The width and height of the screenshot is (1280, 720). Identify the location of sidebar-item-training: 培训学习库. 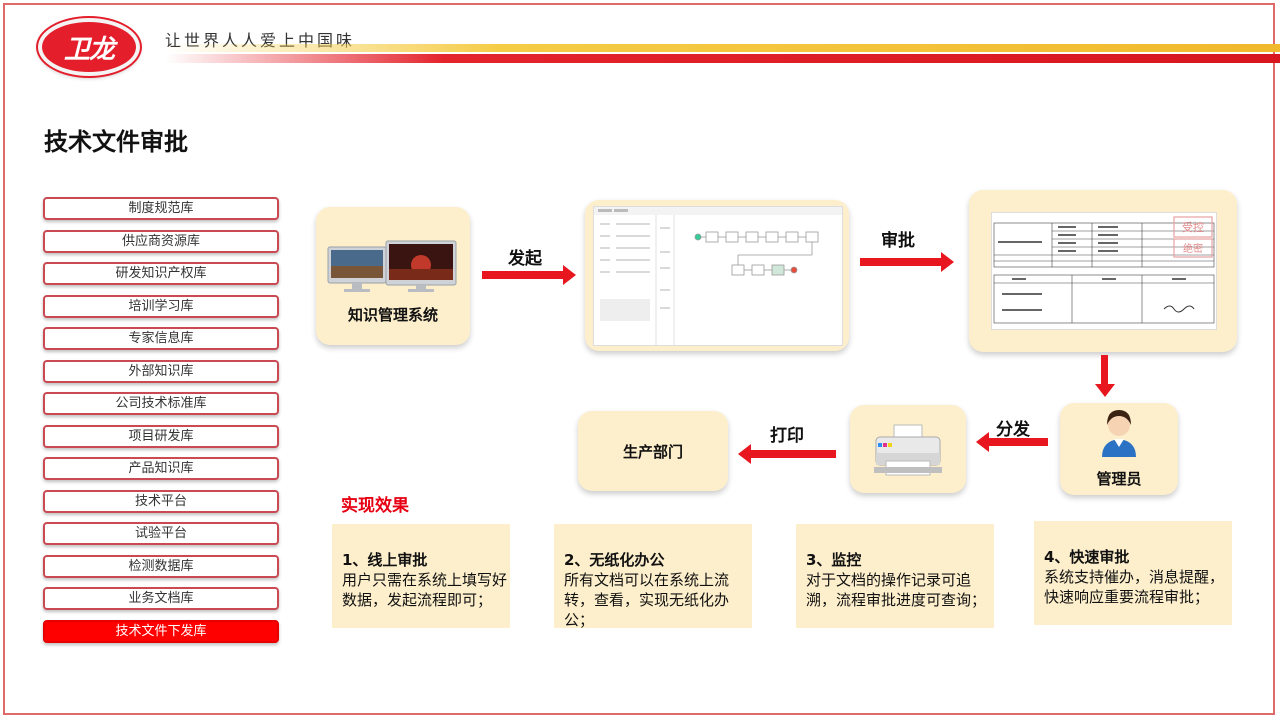
(161, 306).